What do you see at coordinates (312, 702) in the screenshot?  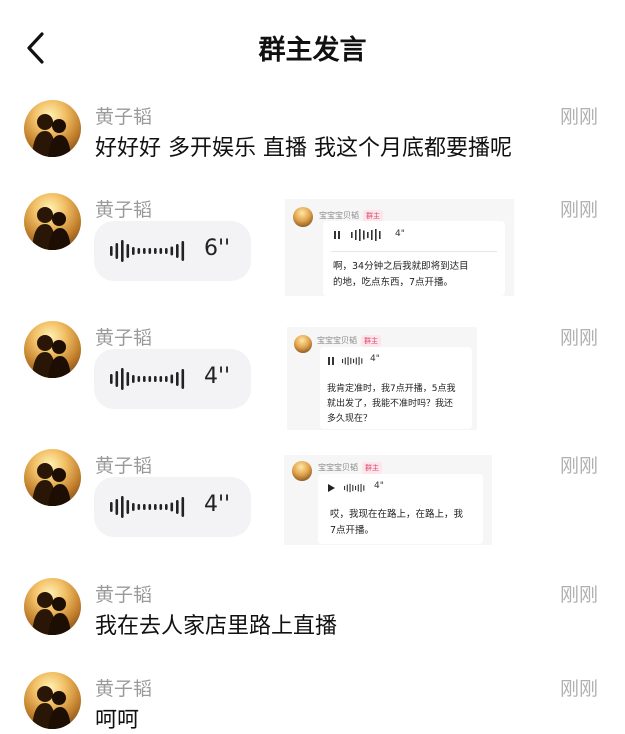 I see `message-item: 黄子韬 刚刚 呵呵` at bounding box center [312, 702].